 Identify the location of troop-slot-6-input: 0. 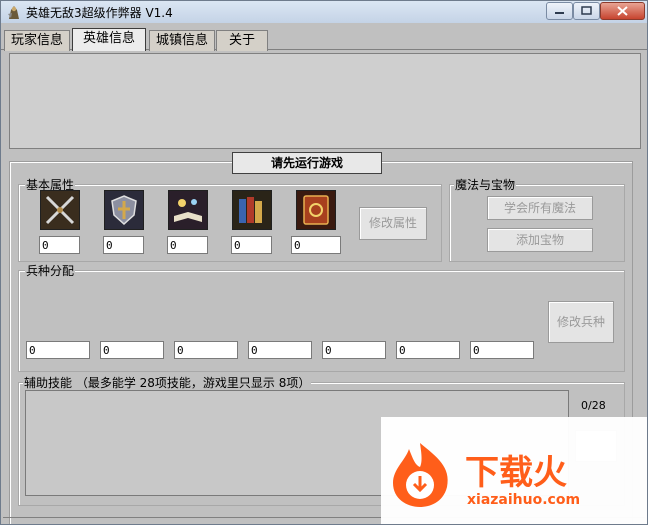
(428, 350).